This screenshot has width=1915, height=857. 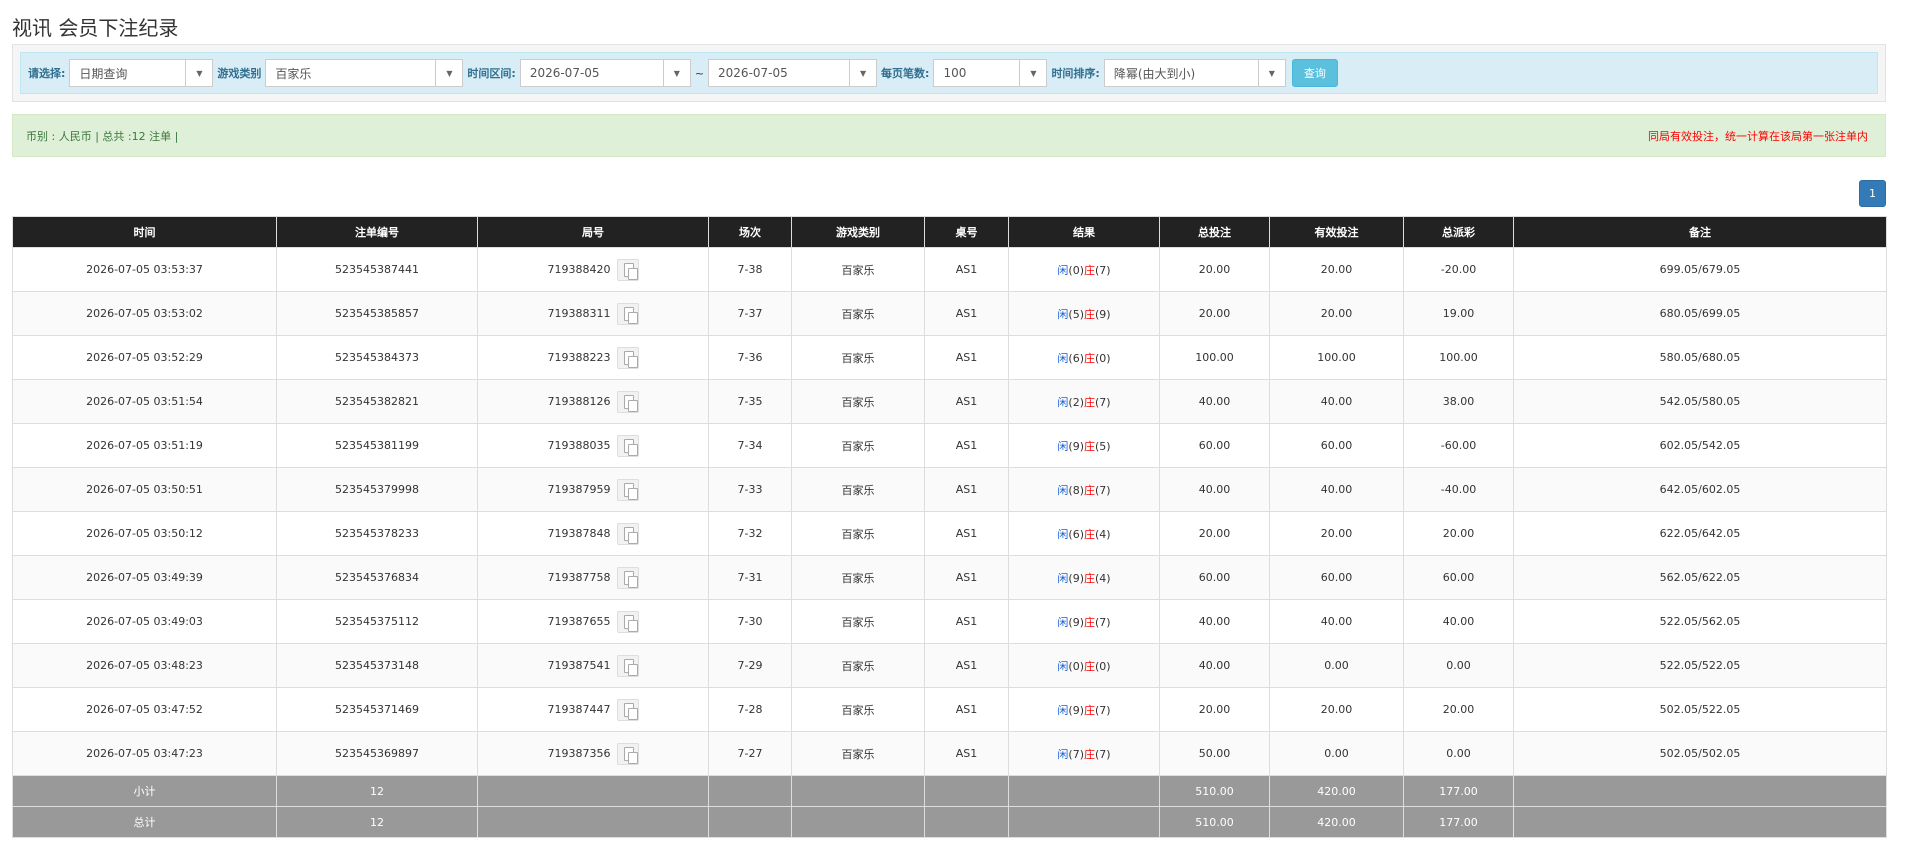 I want to click on summary-text: 币别 : 人民币 | 总共 :12 注单 |, so click(x=102, y=136).